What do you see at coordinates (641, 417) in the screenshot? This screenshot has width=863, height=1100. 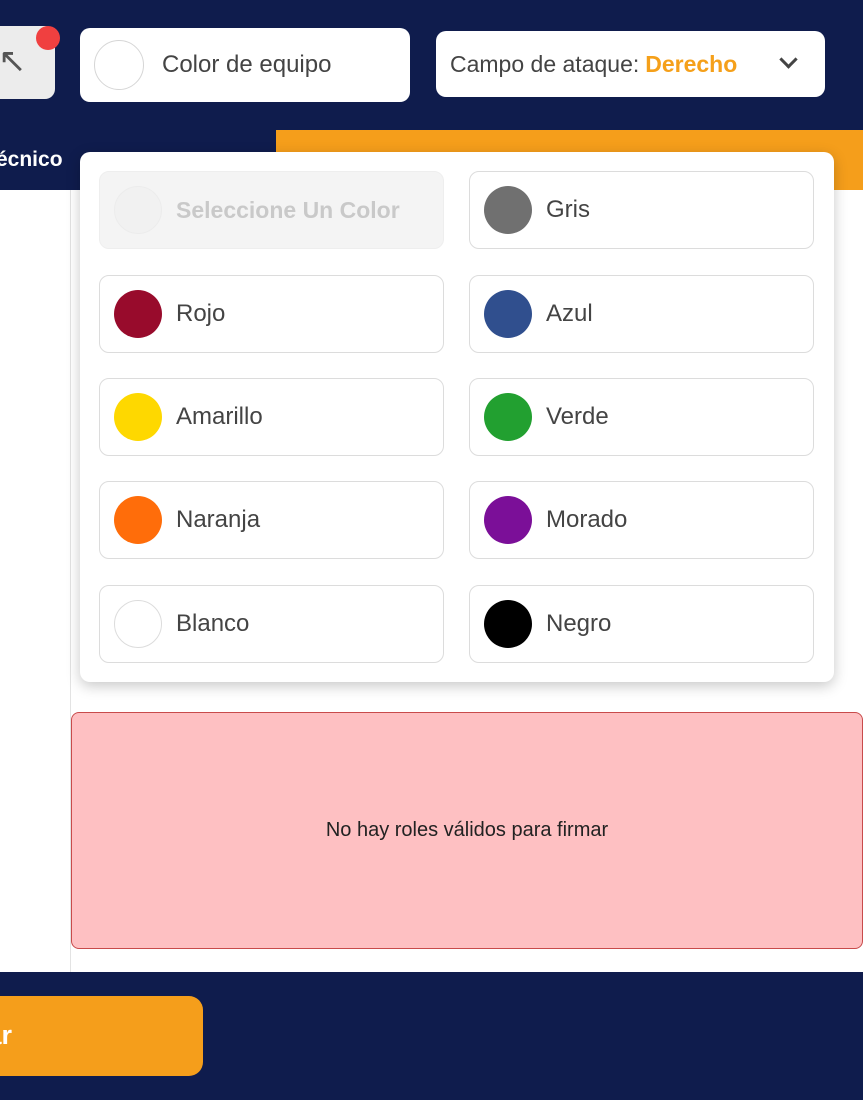 I see `color-option-verde: Verde` at bounding box center [641, 417].